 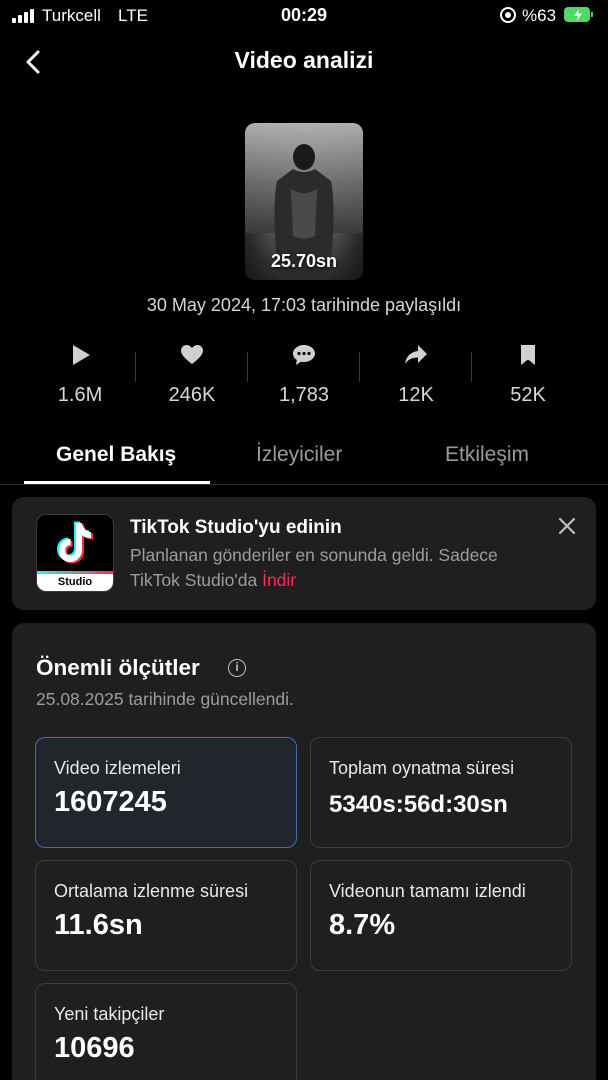 What do you see at coordinates (304, 261) in the screenshot?
I see `video-duration: 25.70sn` at bounding box center [304, 261].